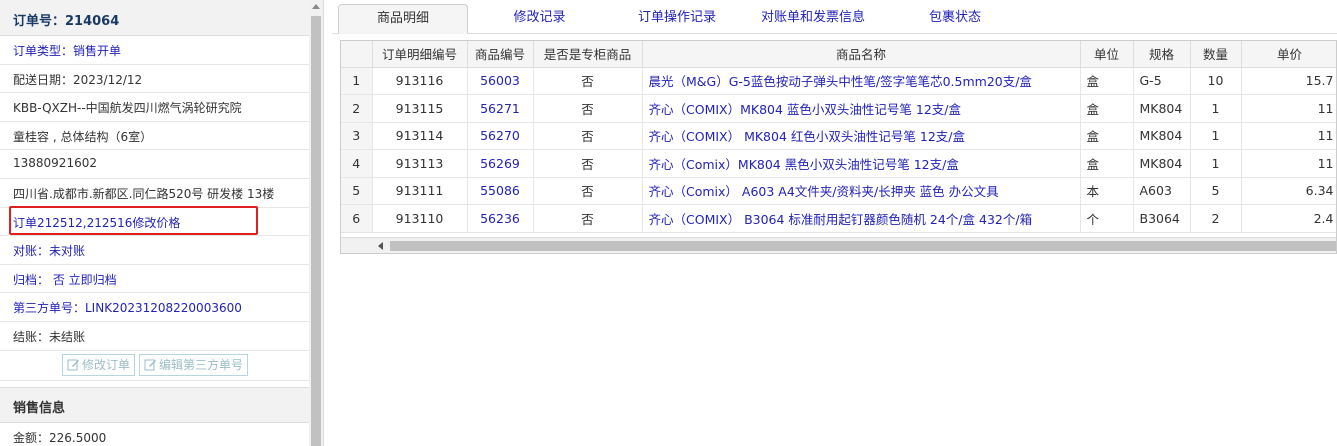 The height and width of the screenshot is (446, 1337). Describe the element at coordinates (1107, 54) in the screenshot. I see `column-header: 单位` at that location.